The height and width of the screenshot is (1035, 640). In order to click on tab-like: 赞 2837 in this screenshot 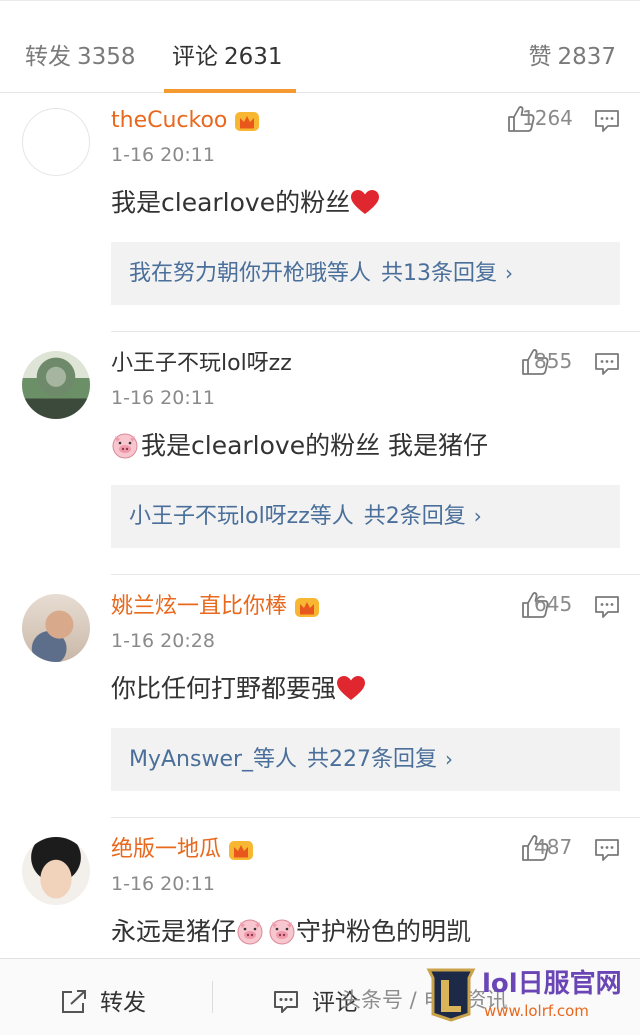, I will do `click(572, 54)`.